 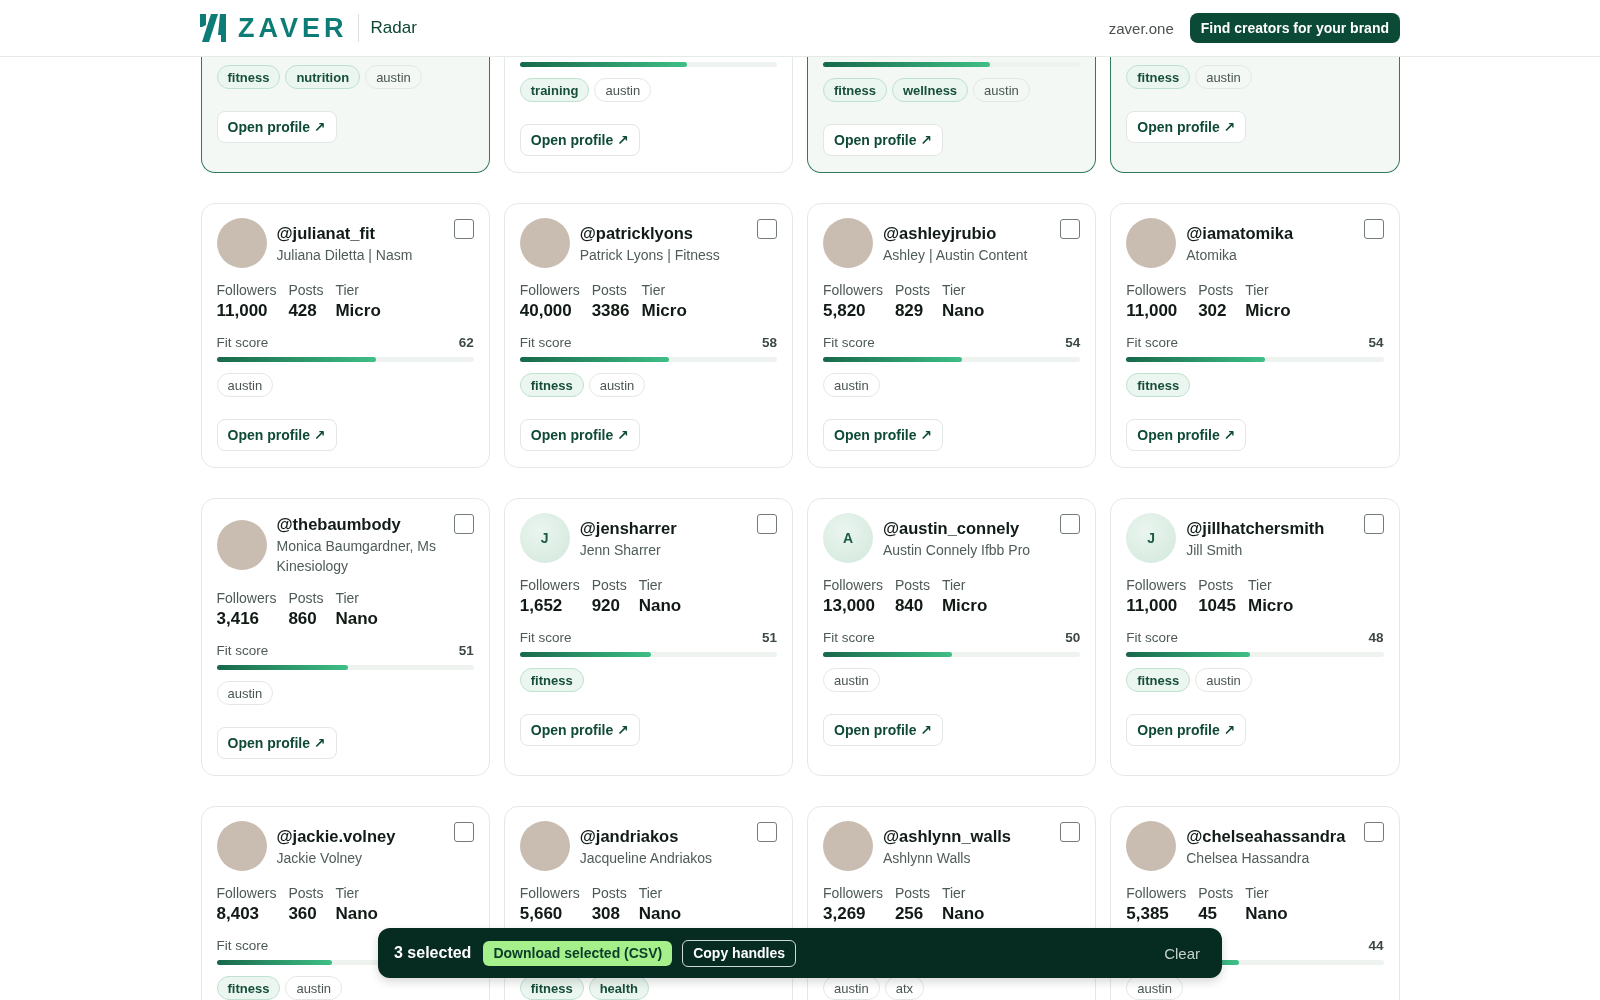 I want to click on logo-icon, so click(x=213, y=28).